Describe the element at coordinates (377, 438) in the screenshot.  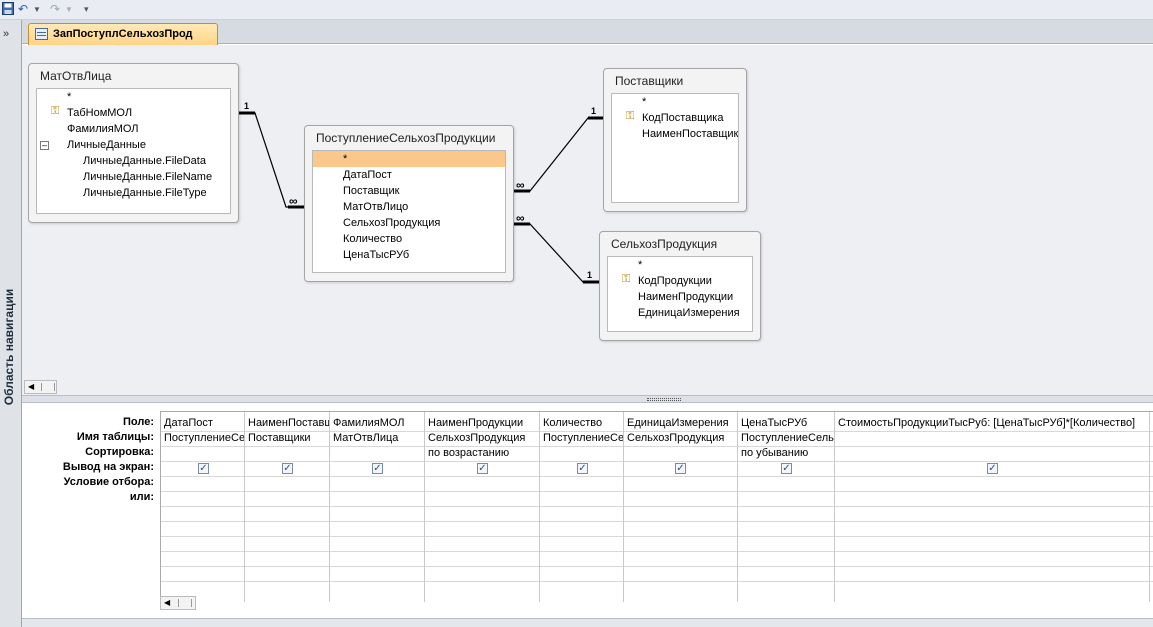
I see `grid-table-cell: МатОтвЛица` at that location.